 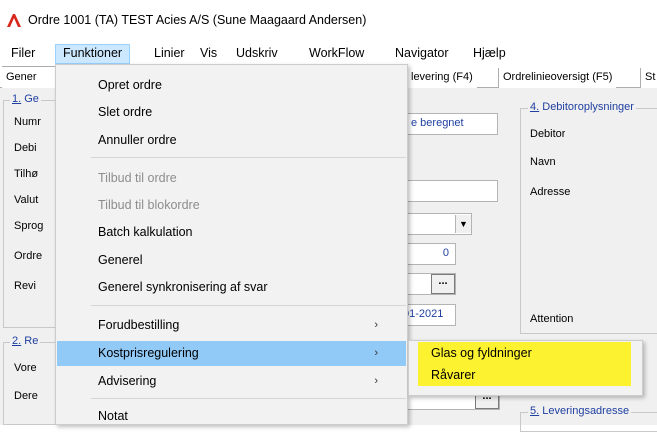 I want to click on calc-status-field: e beregnet, so click(x=449, y=124).